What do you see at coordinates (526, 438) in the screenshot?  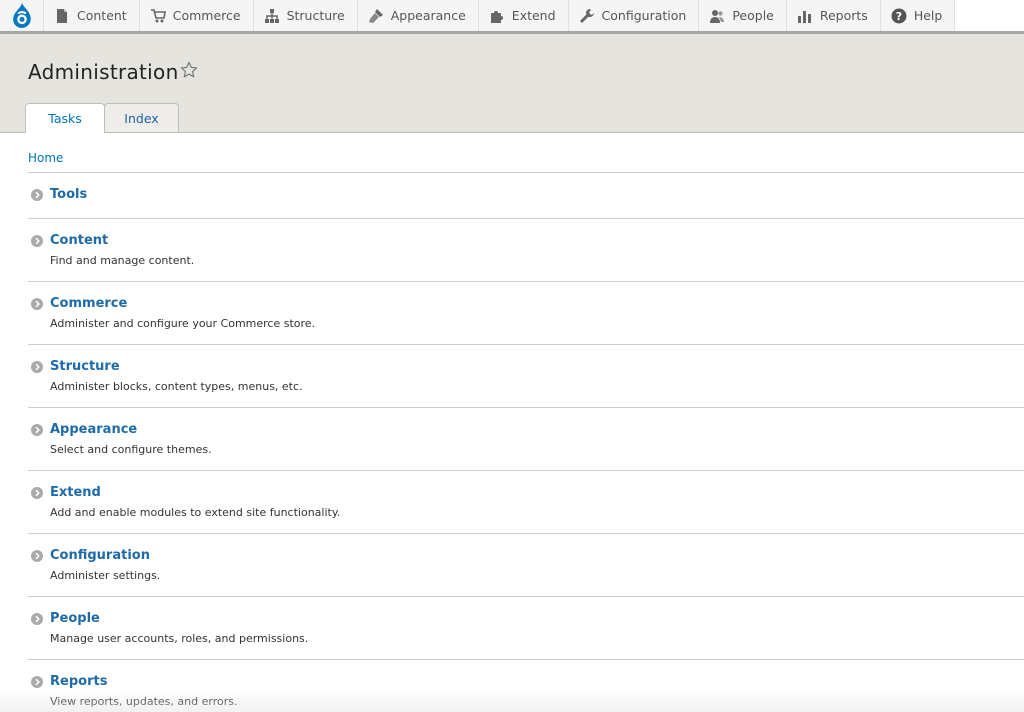 I see `list-item-appearance: Appearance Select and configure themes.` at bounding box center [526, 438].